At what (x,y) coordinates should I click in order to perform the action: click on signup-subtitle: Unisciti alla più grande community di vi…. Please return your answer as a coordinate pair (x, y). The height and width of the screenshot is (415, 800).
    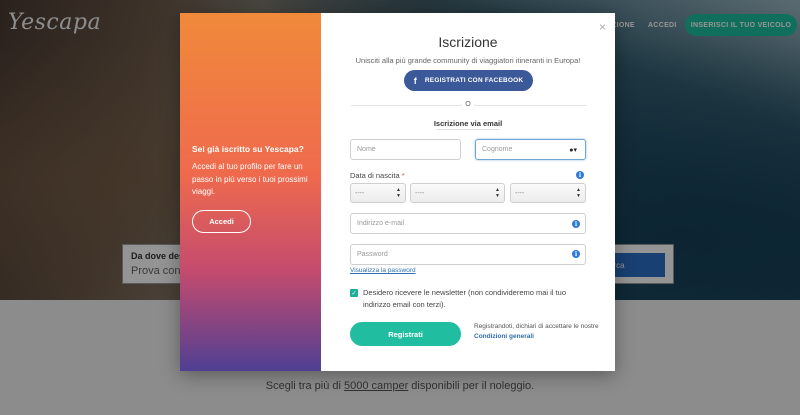
    Looking at the image, I should click on (468, 60).